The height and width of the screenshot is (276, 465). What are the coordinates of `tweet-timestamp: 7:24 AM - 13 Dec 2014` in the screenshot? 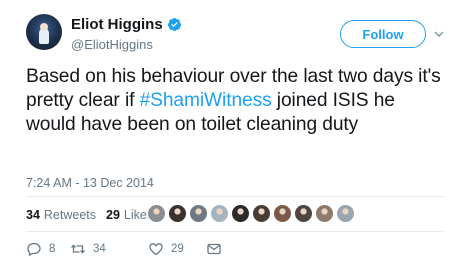 It's located at (90, 183).